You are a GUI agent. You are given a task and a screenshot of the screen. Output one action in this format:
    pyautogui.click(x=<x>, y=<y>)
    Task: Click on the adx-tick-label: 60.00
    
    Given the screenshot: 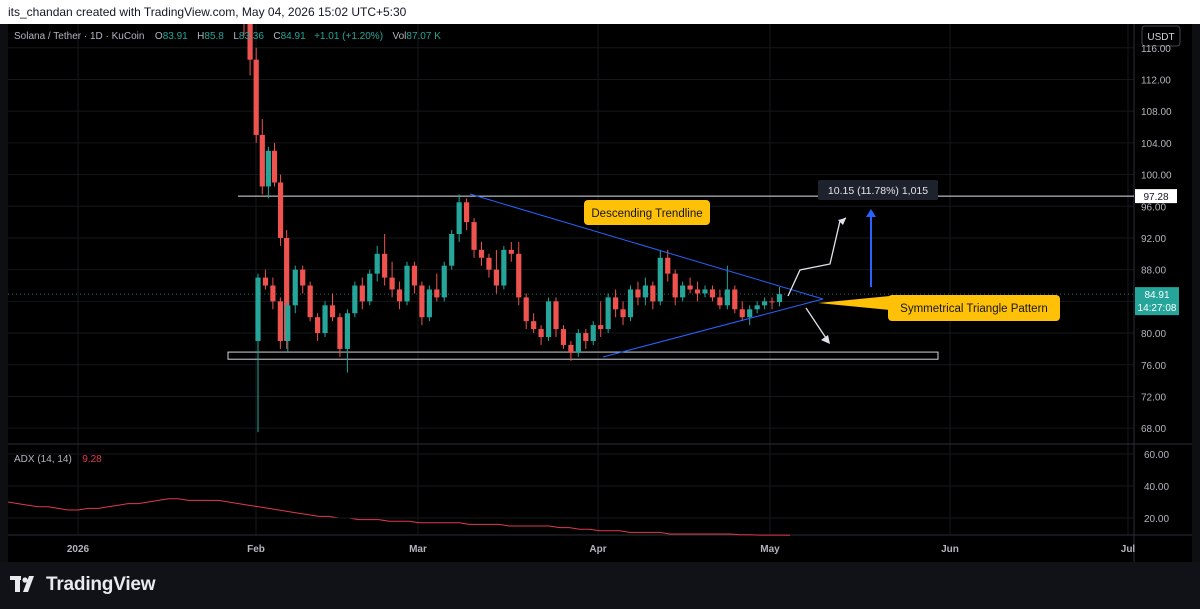 What is the action you would take?
    pyautogui.click(x=1156, y=455)
    